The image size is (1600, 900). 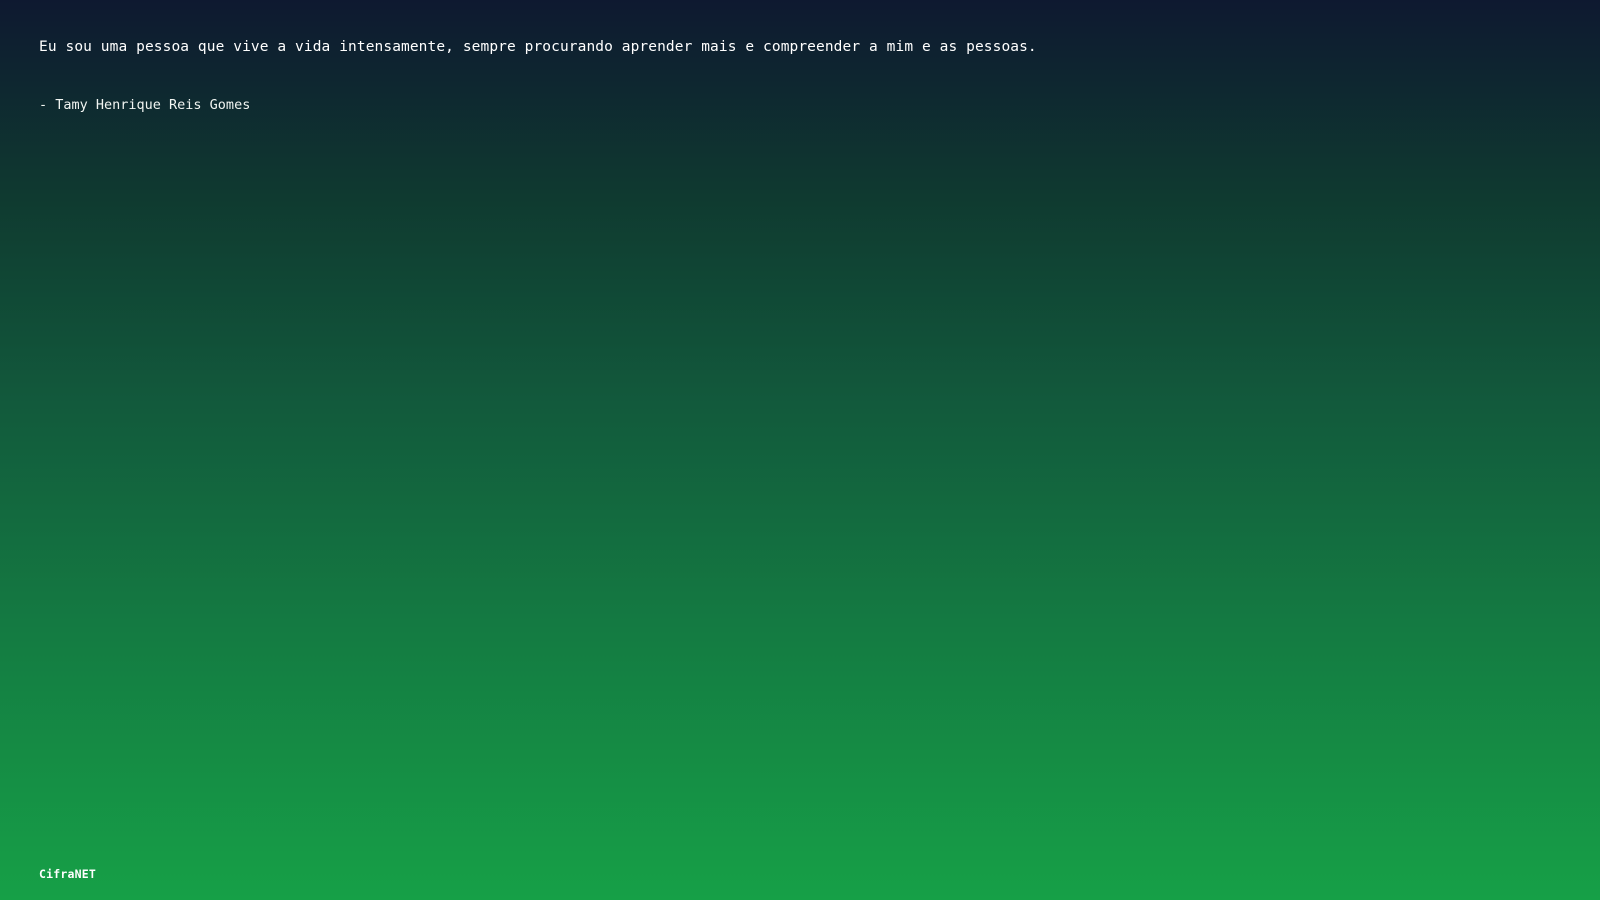 What do you see at coordinates (67, 874) in the screenshot?
I see `brand-label: CifraNET` at bounding box center [67, 874].